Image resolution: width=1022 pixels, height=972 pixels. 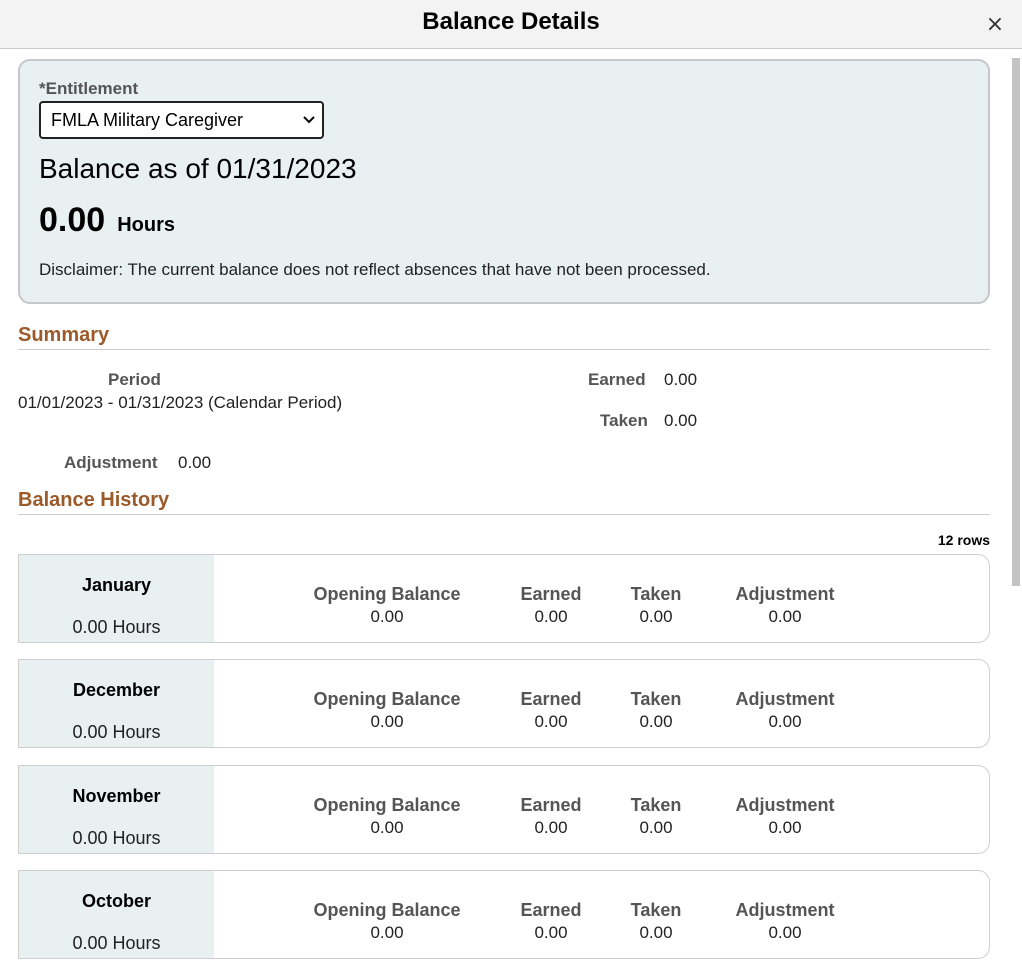 I want to click on entitlement-label: *Entitlement, so click(x=89, y=88).